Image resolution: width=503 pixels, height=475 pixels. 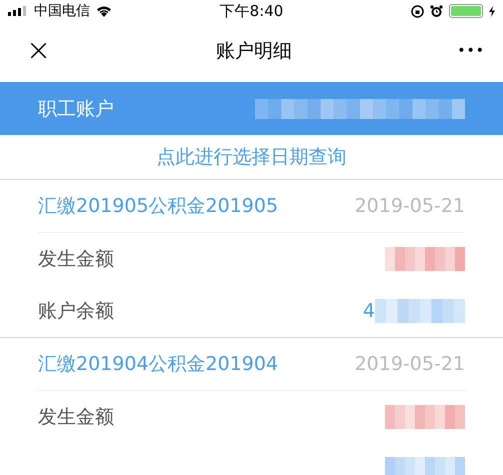 I want to click on row-label: 账户余额, so click(x=76, y=311).